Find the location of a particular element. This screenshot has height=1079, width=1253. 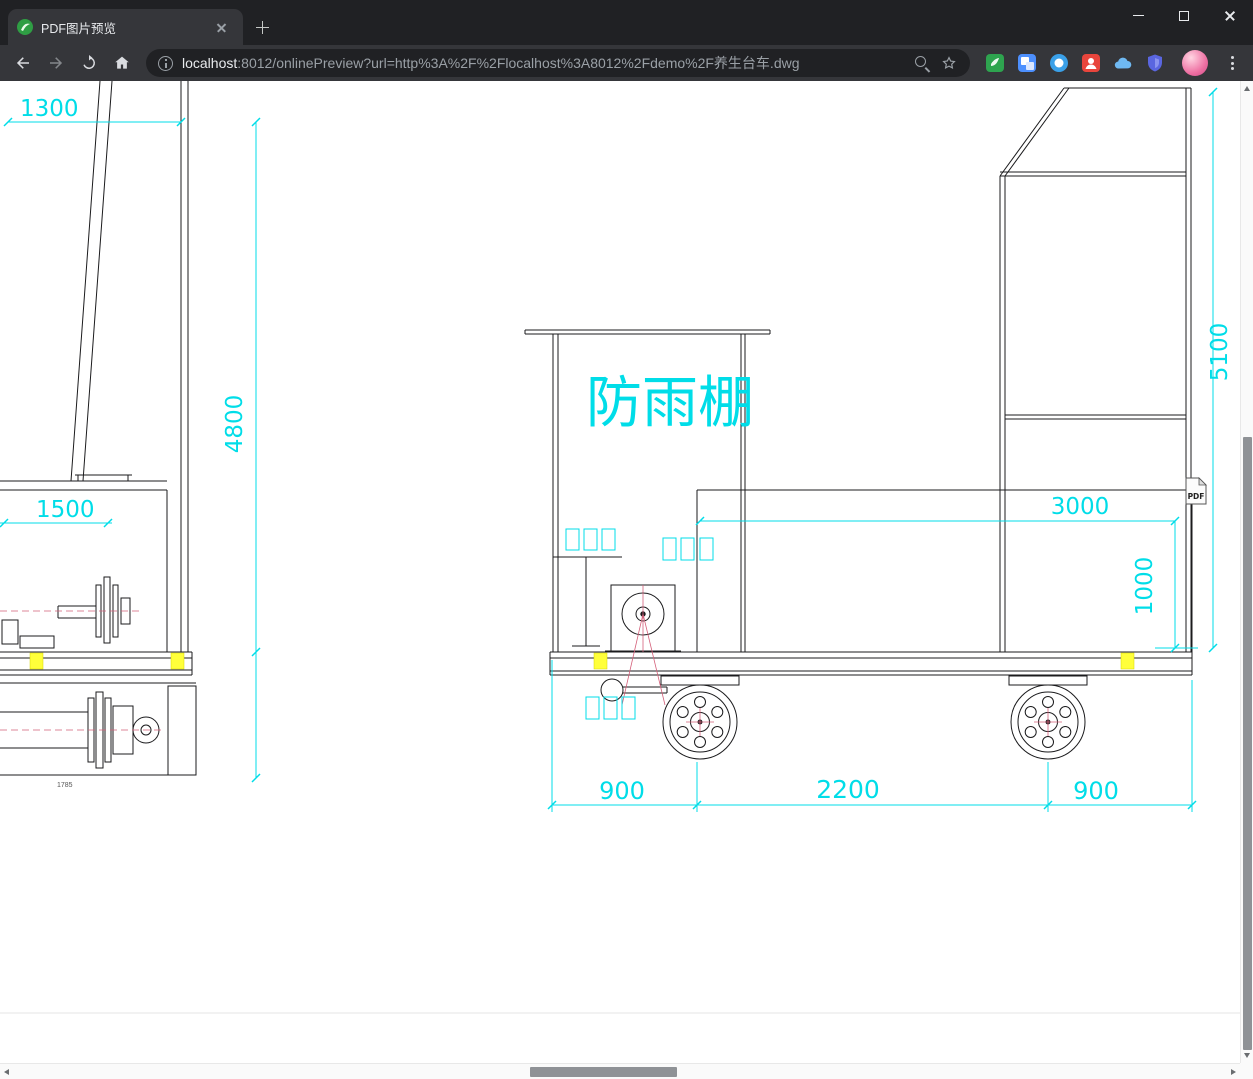

back-icon is located at coordinates (22, 63).